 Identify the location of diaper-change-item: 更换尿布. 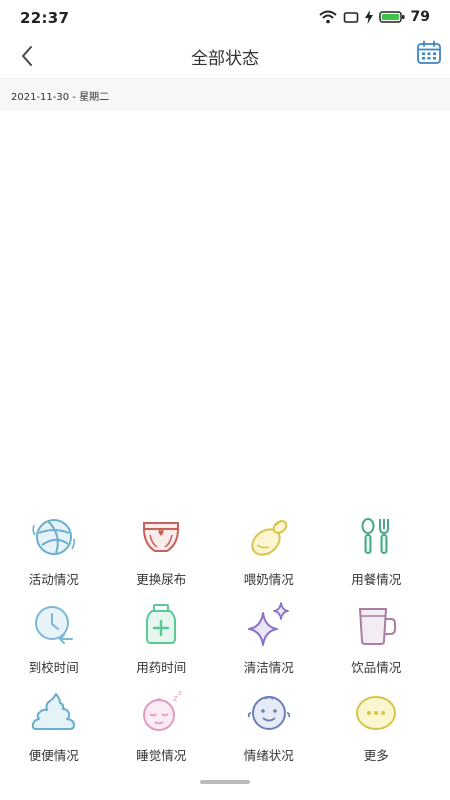
(162, 549).